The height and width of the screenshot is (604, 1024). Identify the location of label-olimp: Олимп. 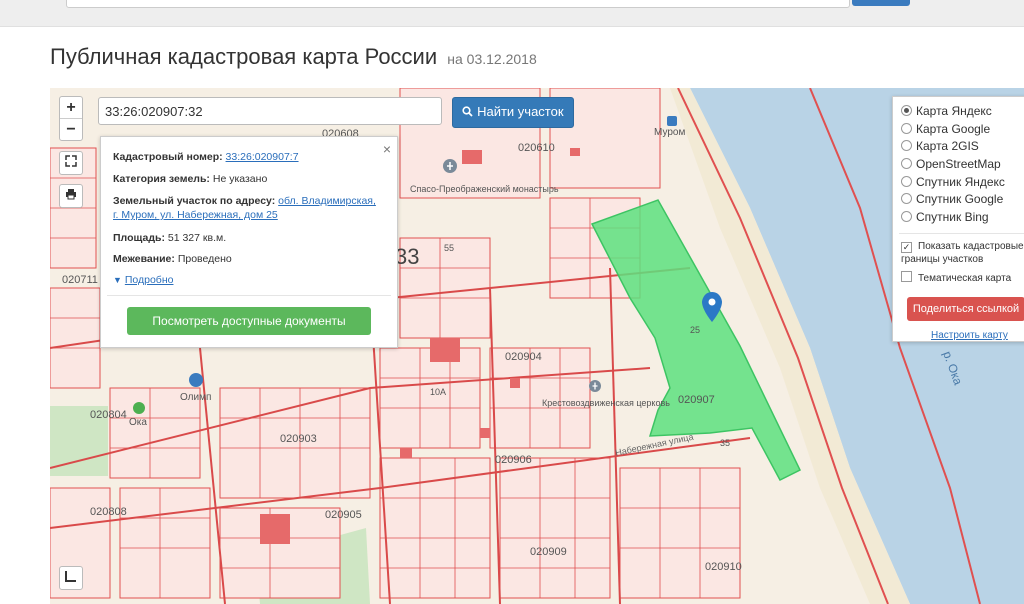
(195, 397).